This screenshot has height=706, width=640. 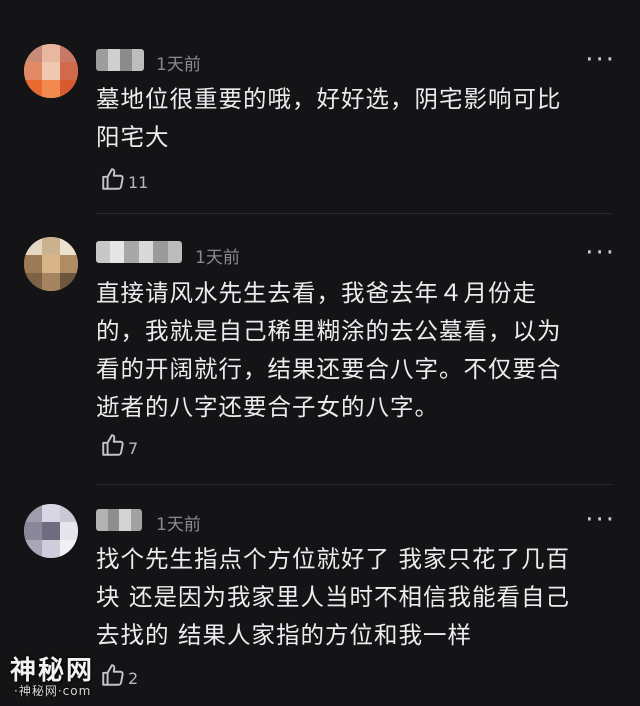 What do you see at coordinates (68, 675) in the screenshot?
I see `site-watermark: 神秘网 ·神秘网·com` at bounding box center [68, 675].